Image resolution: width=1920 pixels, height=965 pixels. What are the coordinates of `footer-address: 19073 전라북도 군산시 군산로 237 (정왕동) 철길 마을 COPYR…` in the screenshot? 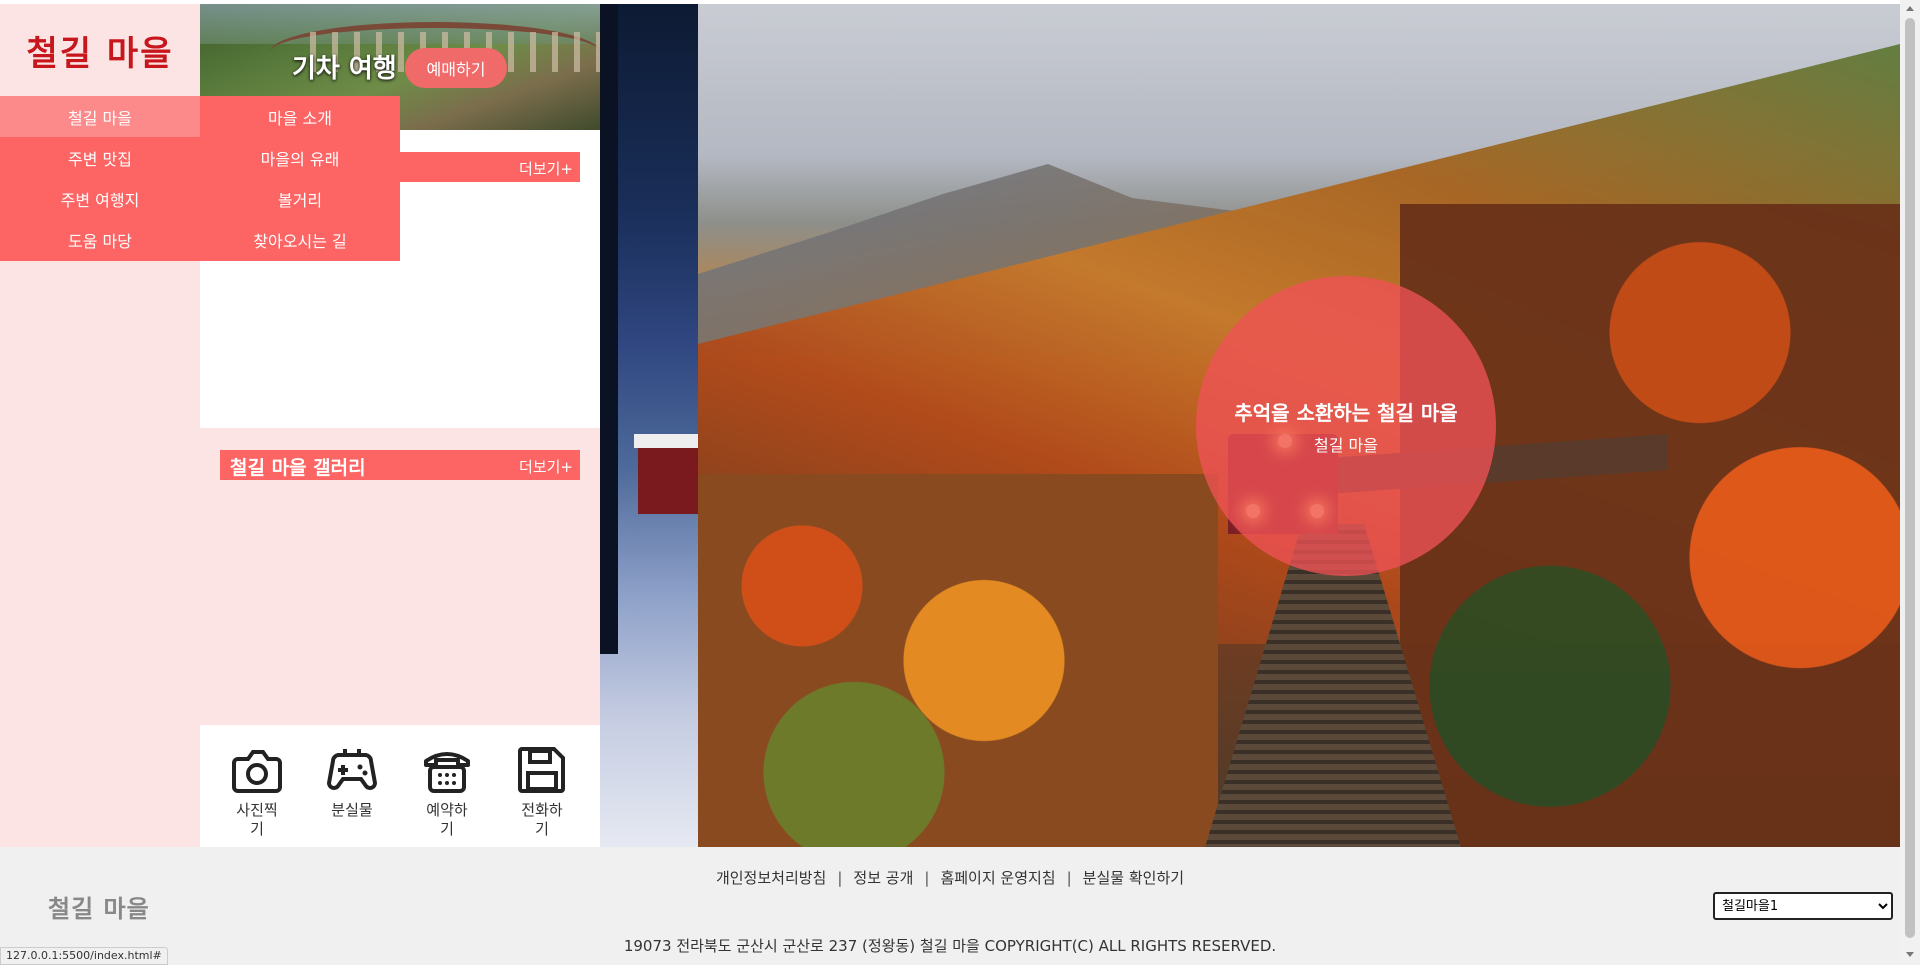 It's located at (950, 946).